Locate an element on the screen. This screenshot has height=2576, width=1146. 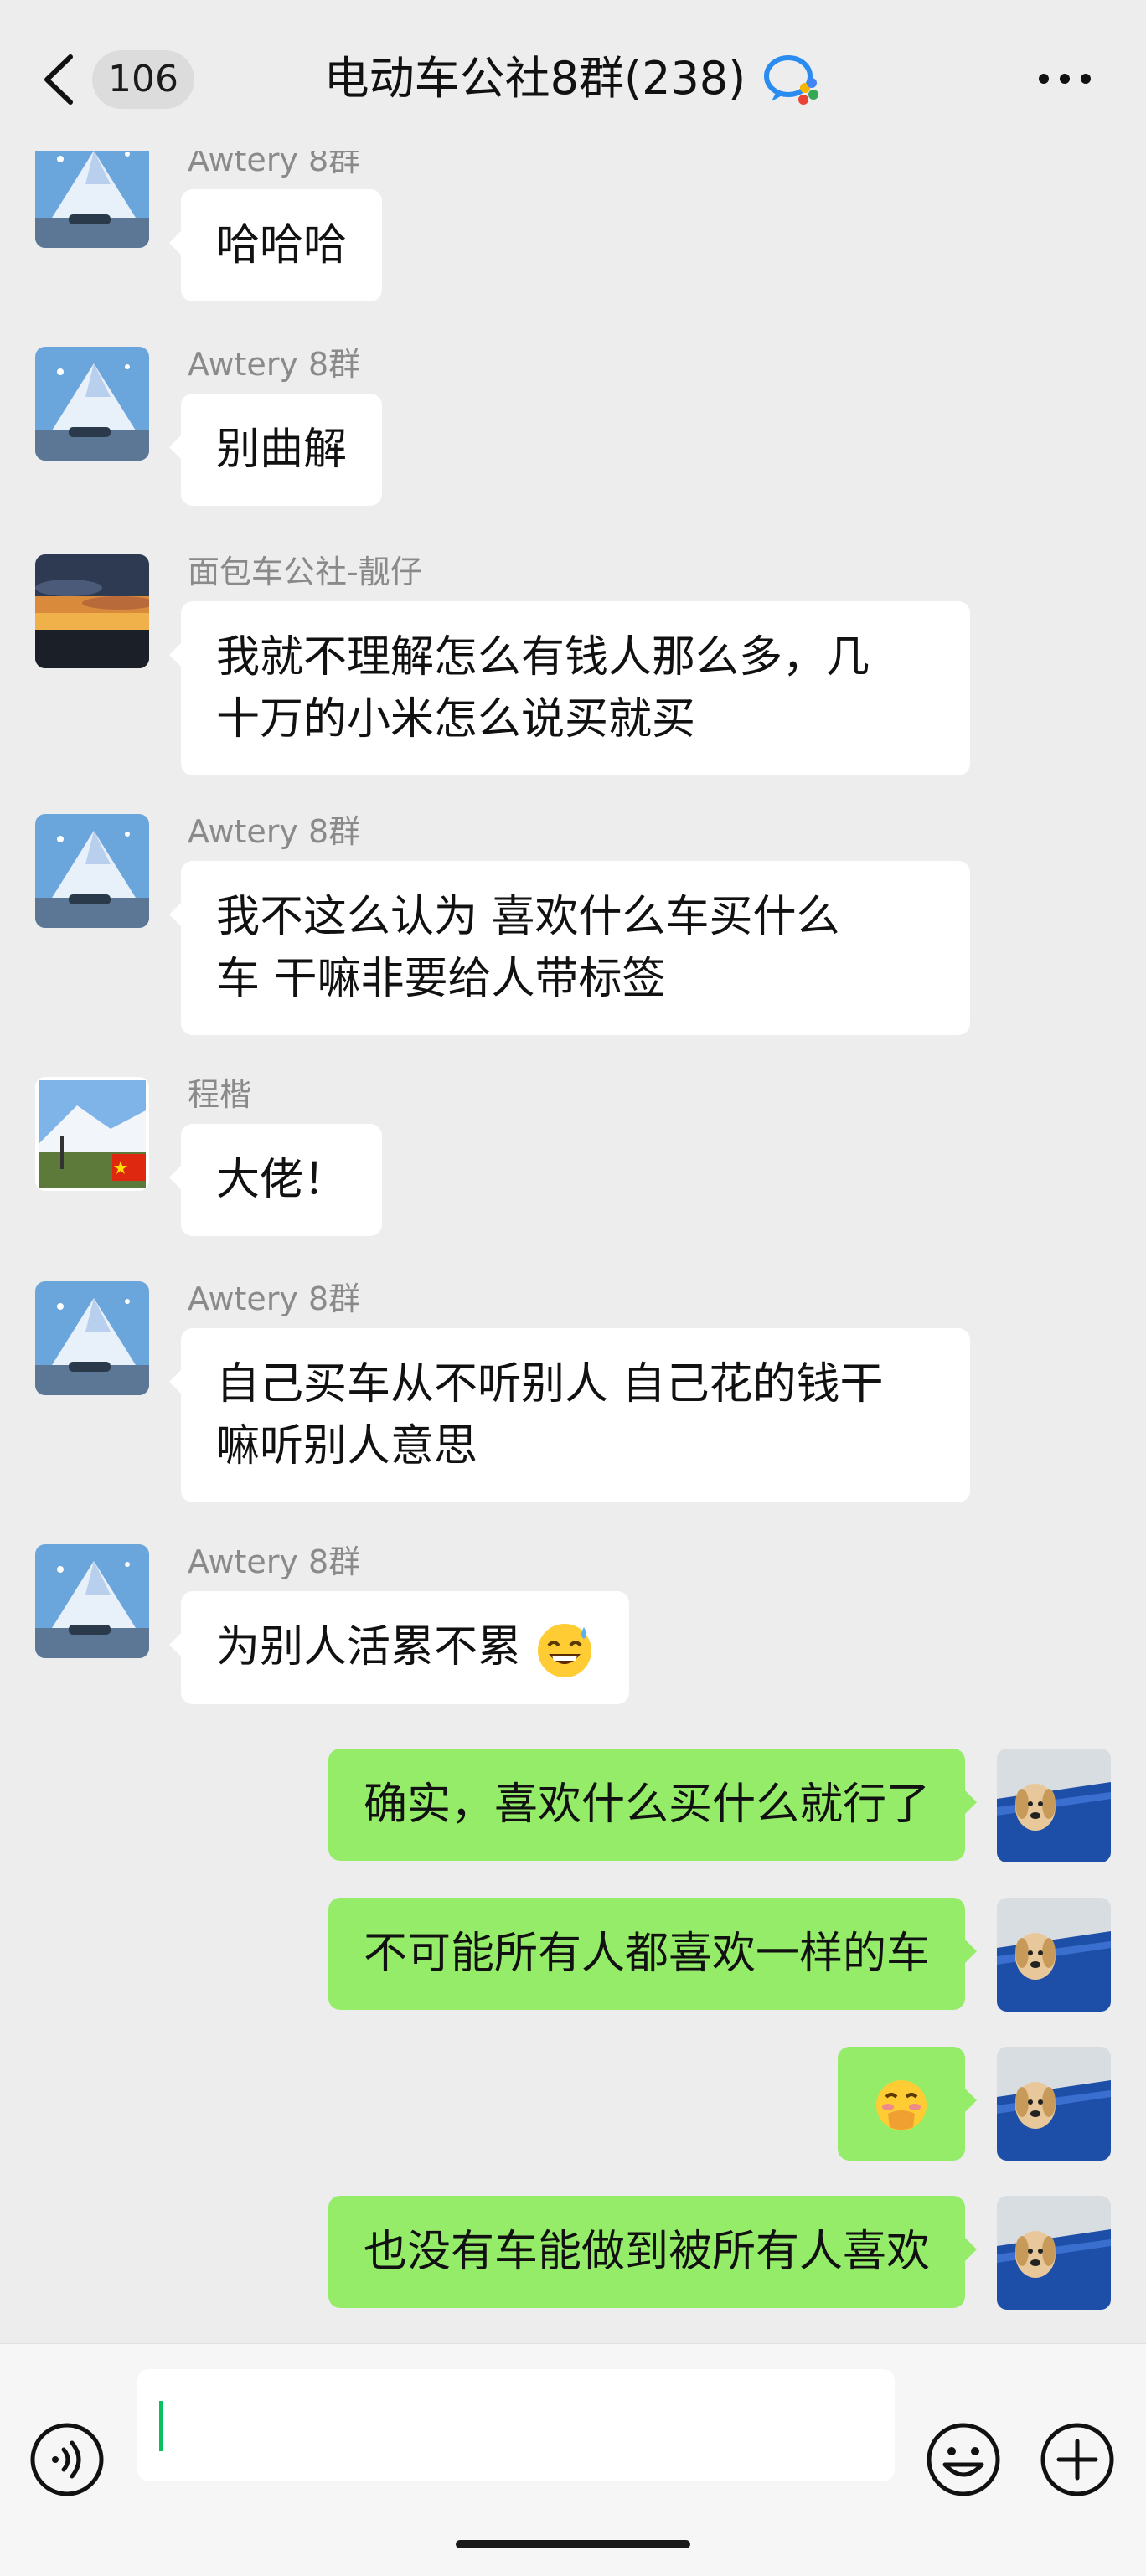
message-bubble: 为别人活累不累 is located at coordinates (399, 1647).